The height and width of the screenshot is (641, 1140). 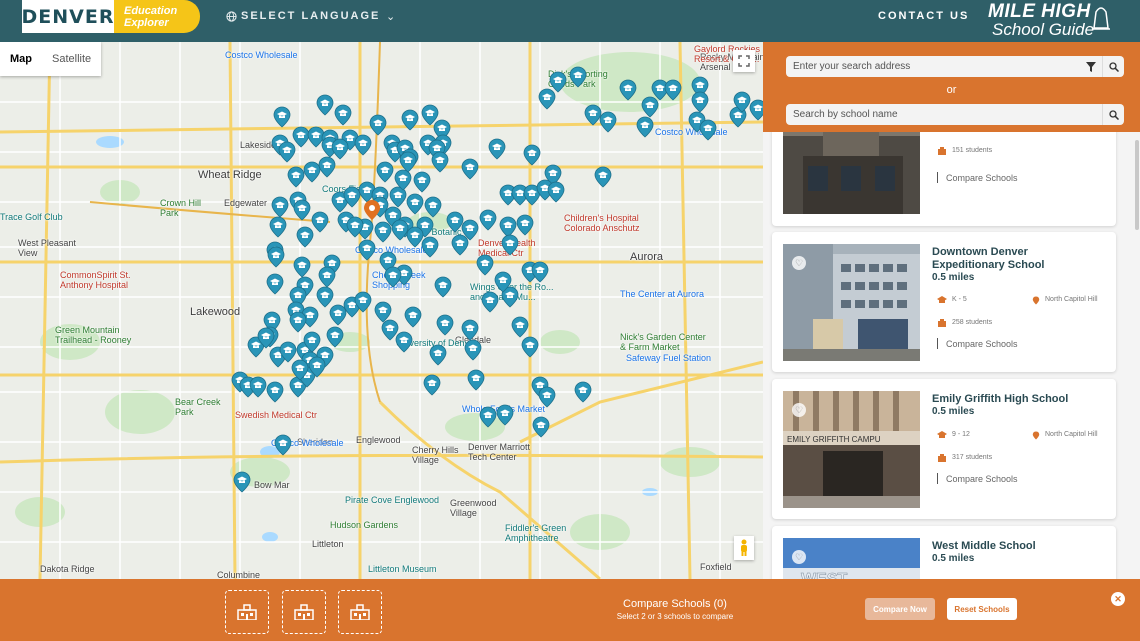 What do you see at coordinates (1113, 114) in the screenshot?
I see `school-search-button` at bounding box center [1113, 114].